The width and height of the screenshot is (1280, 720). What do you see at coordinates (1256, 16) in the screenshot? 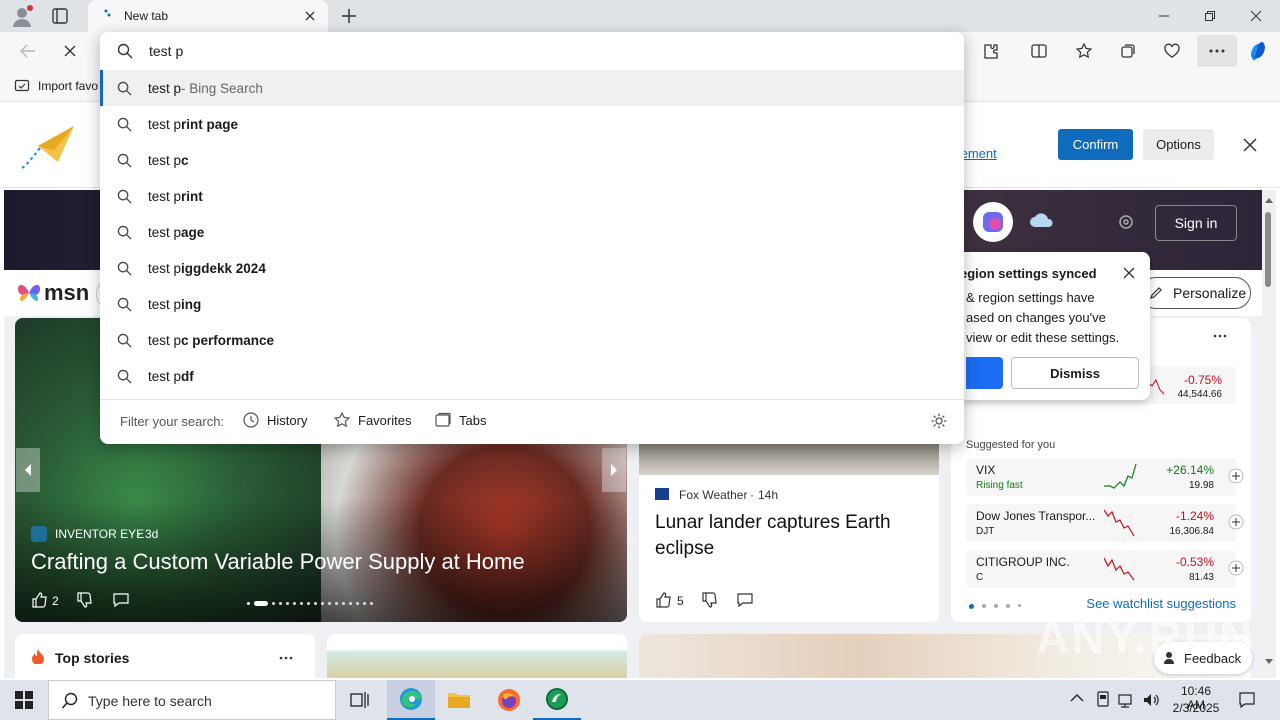
I see `close-window-icon` at bounding box center [1256, 16].